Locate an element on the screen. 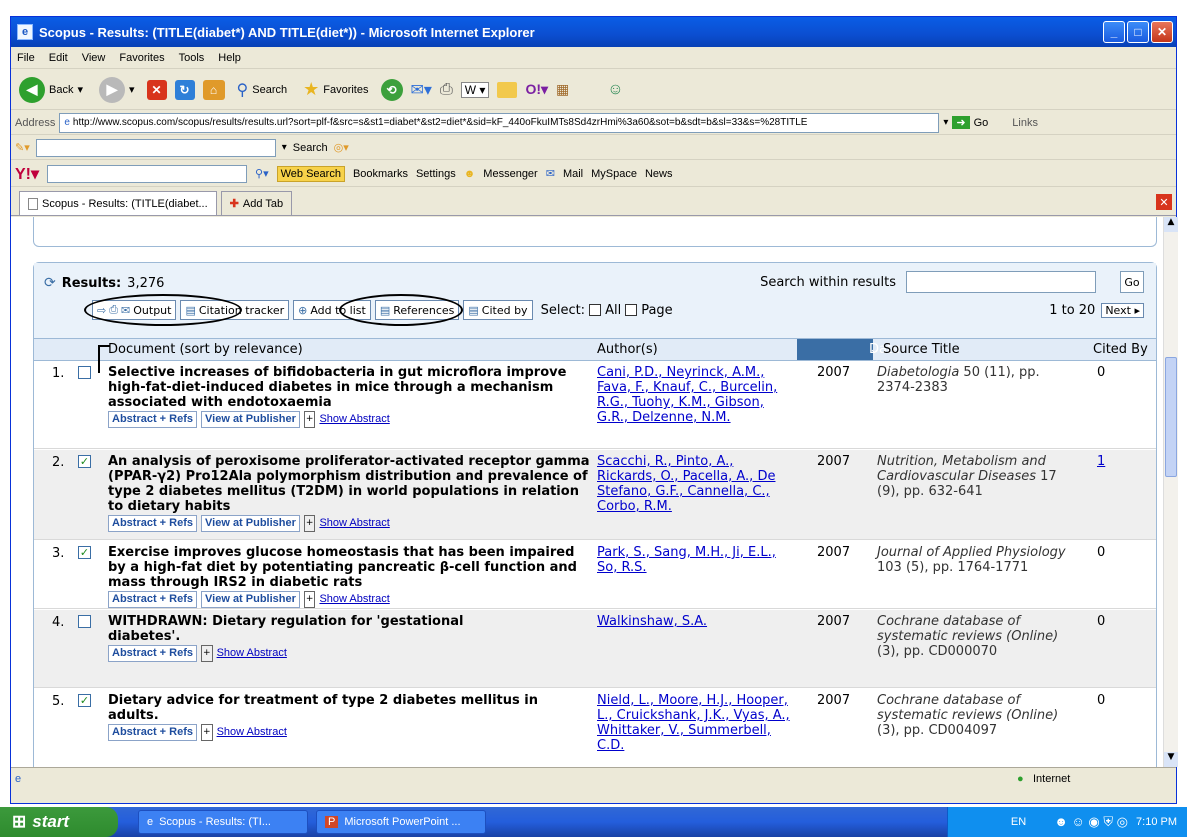  folder-icon is located at coordinates (507, 89).